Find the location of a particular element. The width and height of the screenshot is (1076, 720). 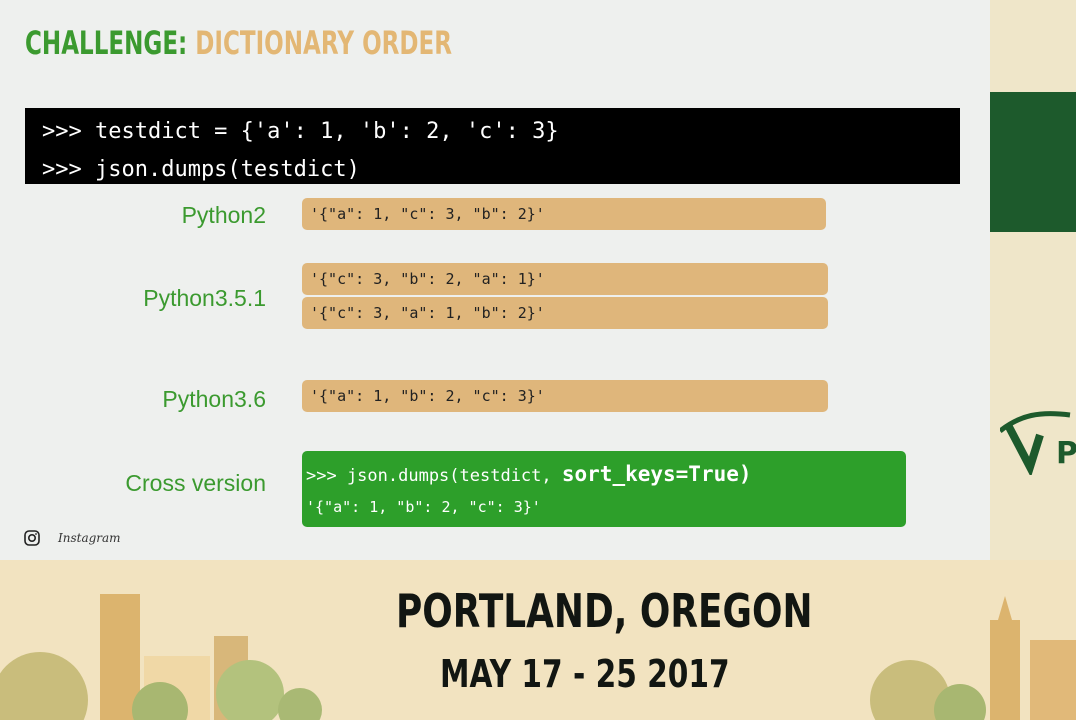

code-line: >>> testdict = {'a': 1, 'b': 2, 'c': 3} is located at coordinates (300, 131).